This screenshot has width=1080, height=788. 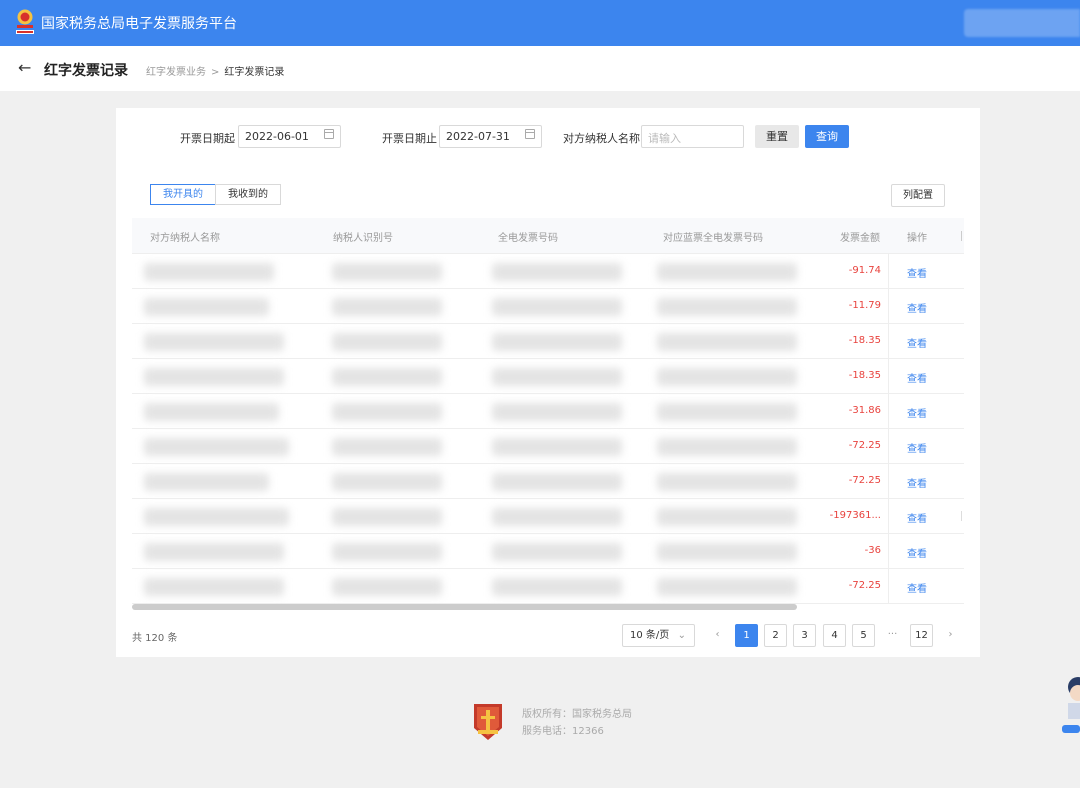 I want to click on tab-issued: 我开具的, so click(x=183, y=194).